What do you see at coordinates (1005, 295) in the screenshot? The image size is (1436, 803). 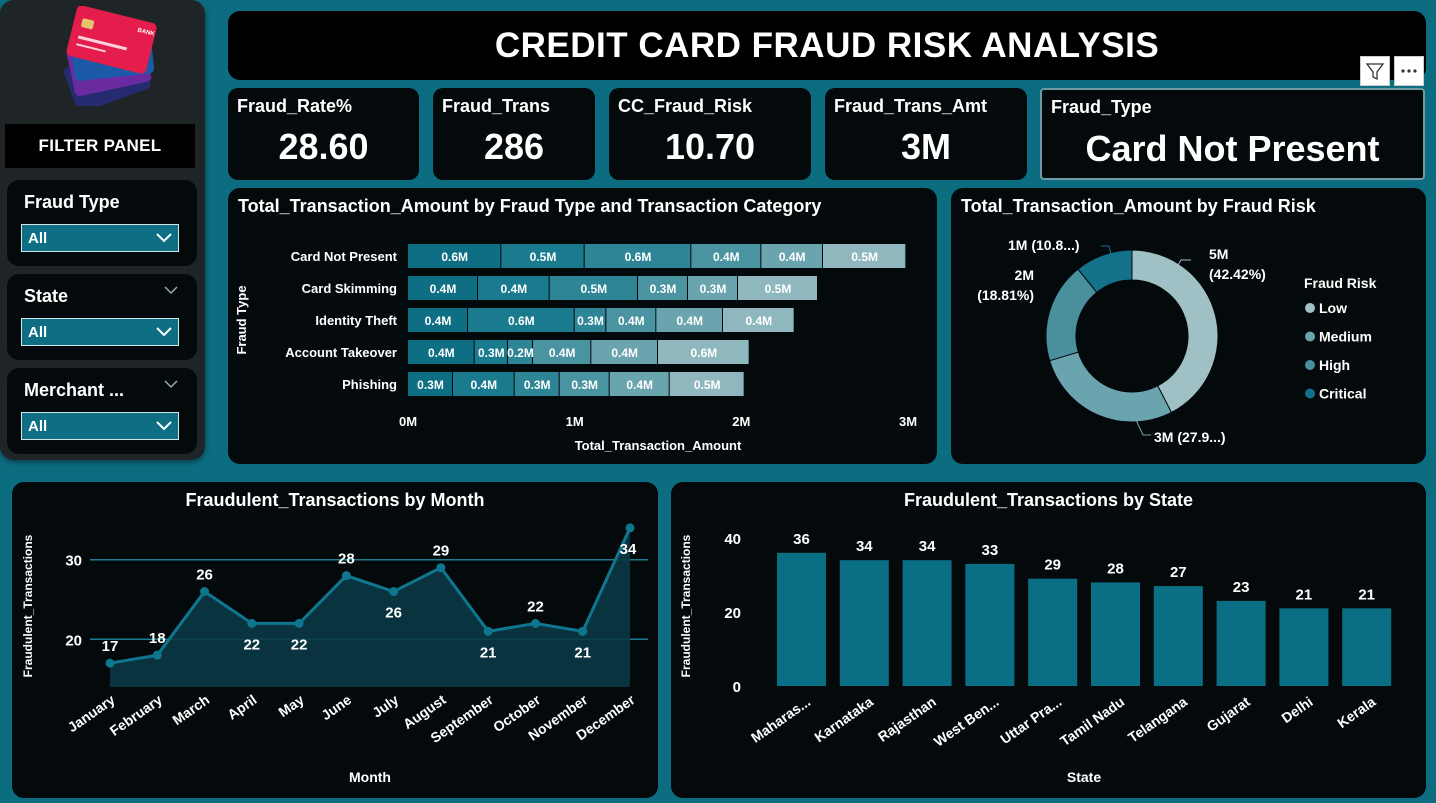 I see `donut-label: (18.81%)` at bounding box center [1005, 295].